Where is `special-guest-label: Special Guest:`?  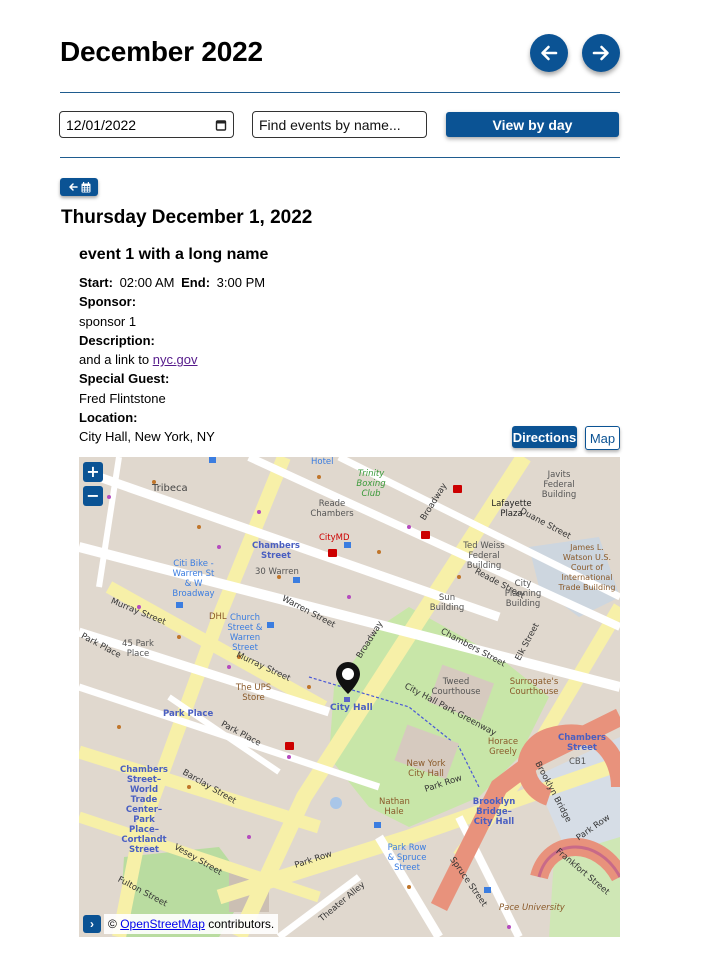 special-guest-label: Special Guest: is located at coordinates (124, 379).